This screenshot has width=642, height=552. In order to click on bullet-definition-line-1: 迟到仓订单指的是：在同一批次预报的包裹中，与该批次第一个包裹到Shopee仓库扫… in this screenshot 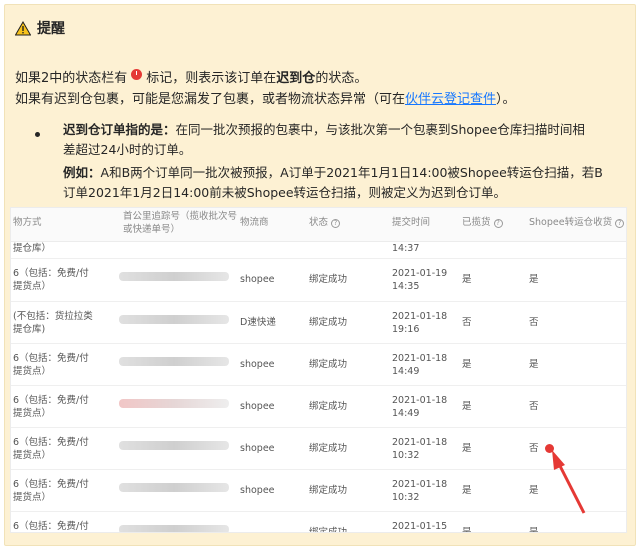, I will do `click(324, 129)`.